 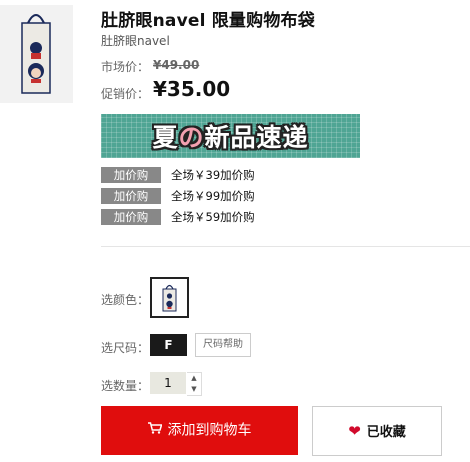 I want to click on divider, so click(x=285, y=246).